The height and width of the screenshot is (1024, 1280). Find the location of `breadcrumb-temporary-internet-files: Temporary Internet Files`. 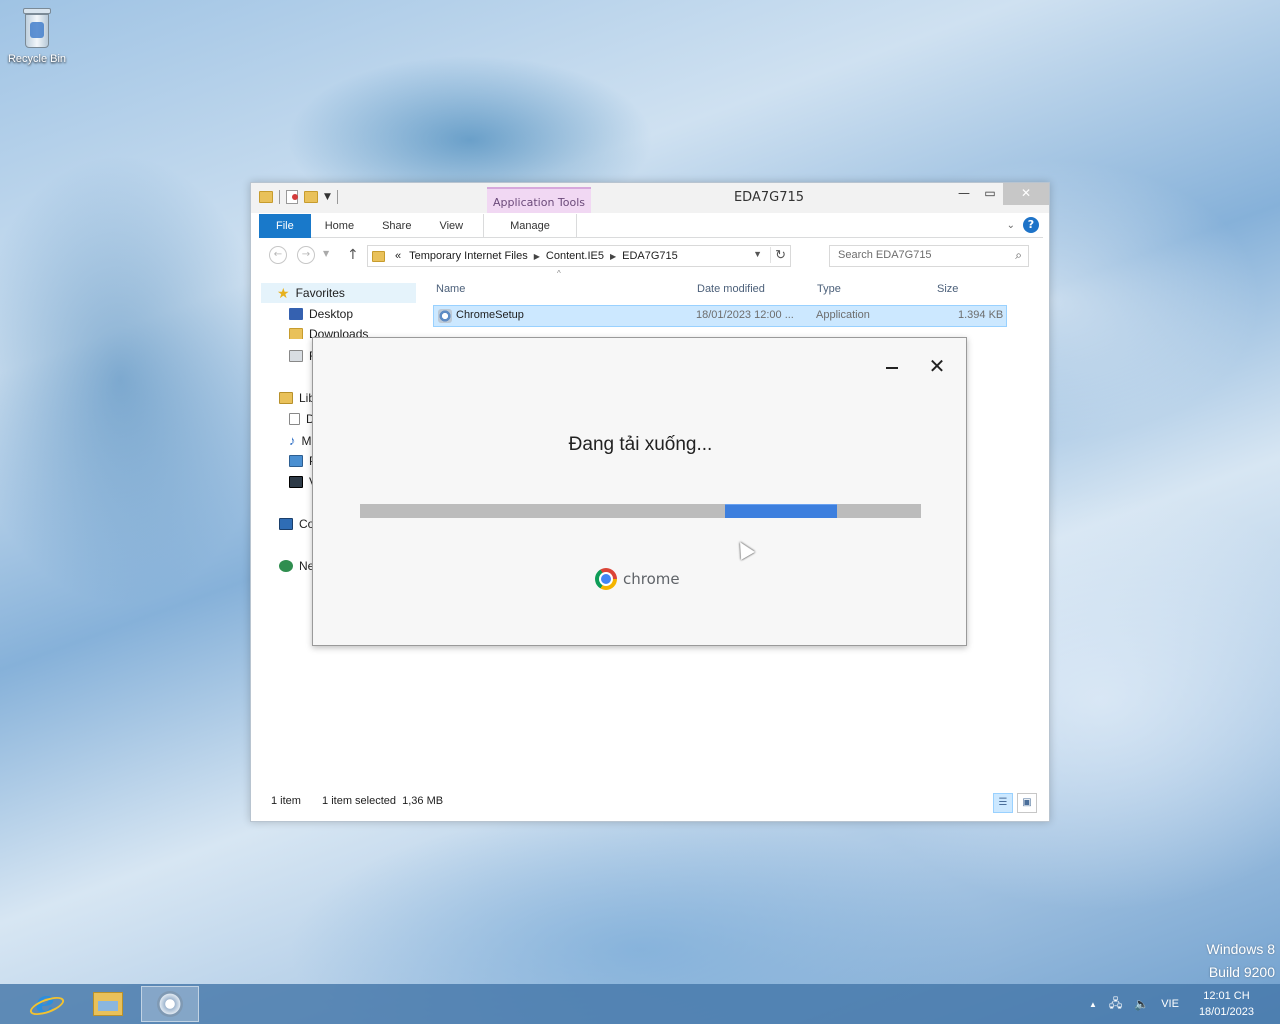

breadcrumb-temporary-internet-files: Temporary Internet Files is located at coordinates (468, 256).